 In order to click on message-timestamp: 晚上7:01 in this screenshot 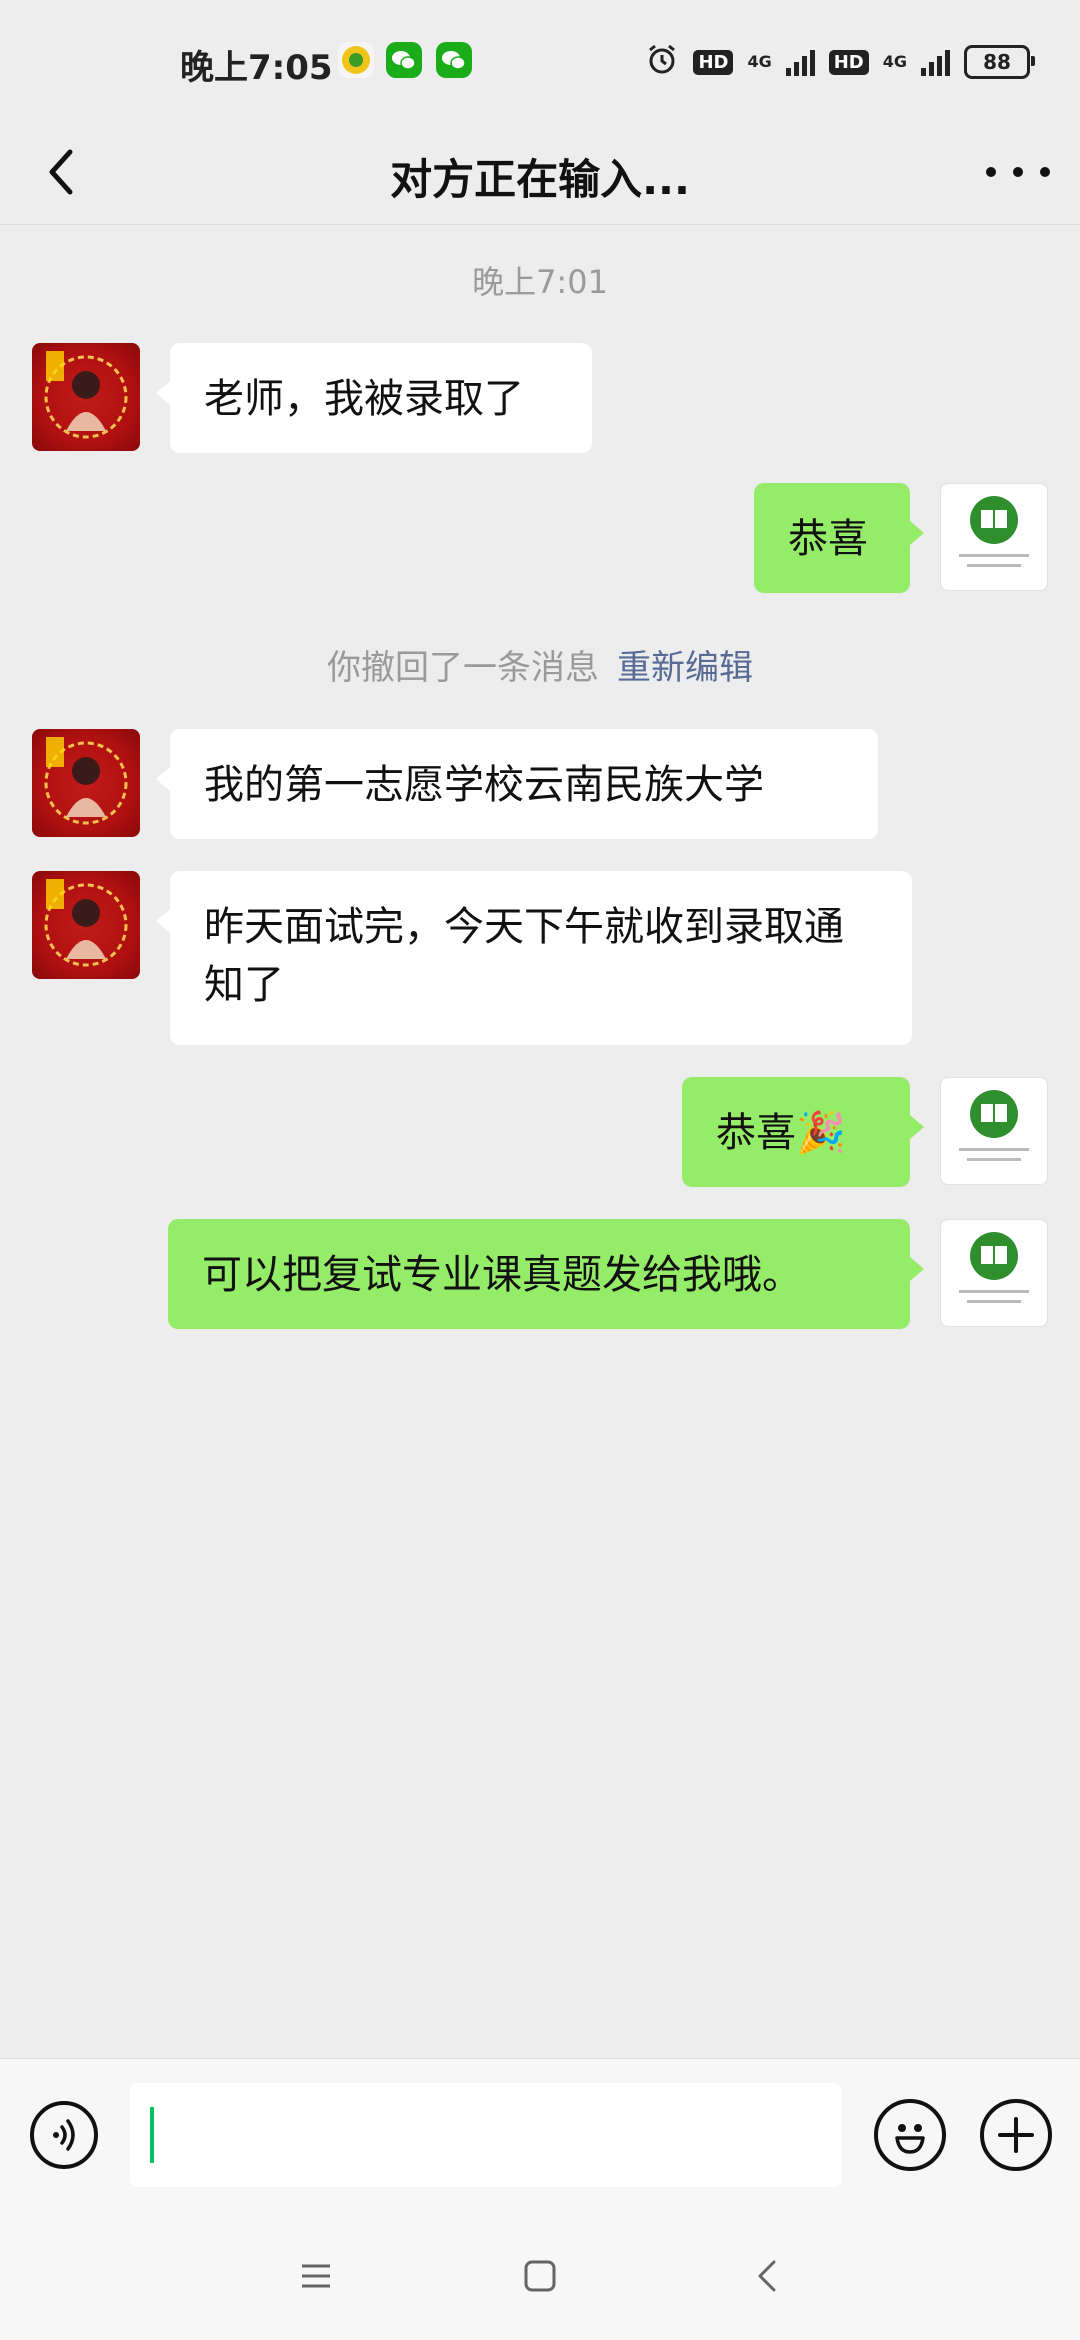, I will do `click(540, 282)`.